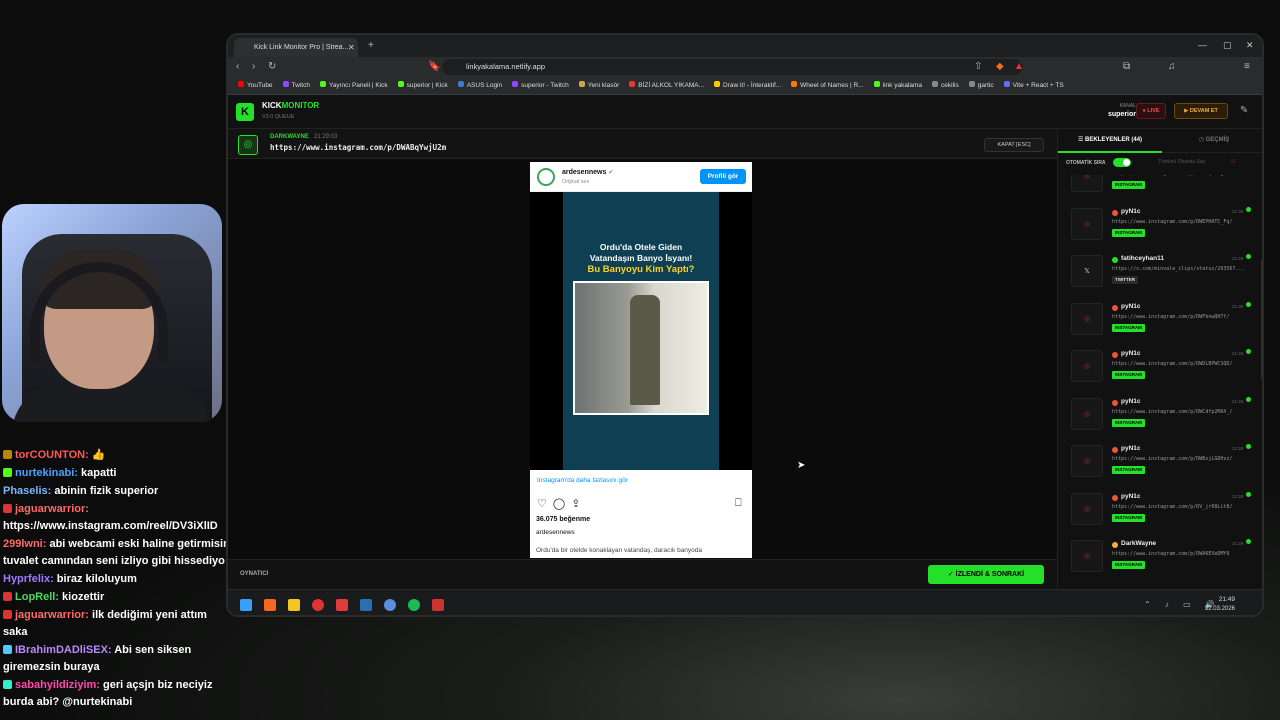 The width and height of the screenshot is (1280, 720). I want to click on back-icon: ‹, so click(237, 66).